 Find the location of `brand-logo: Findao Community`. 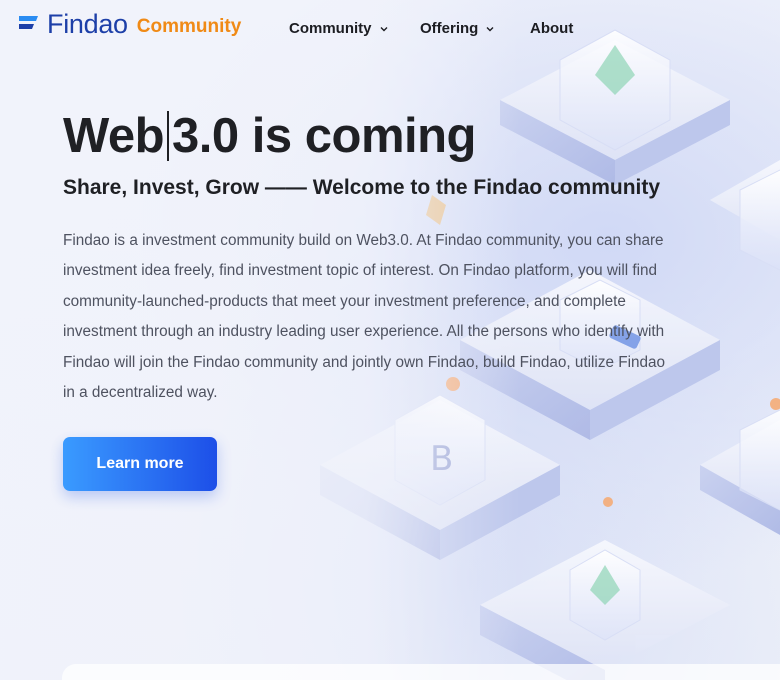

brand-logo: Findao Community is located at coordinates (128, 24).